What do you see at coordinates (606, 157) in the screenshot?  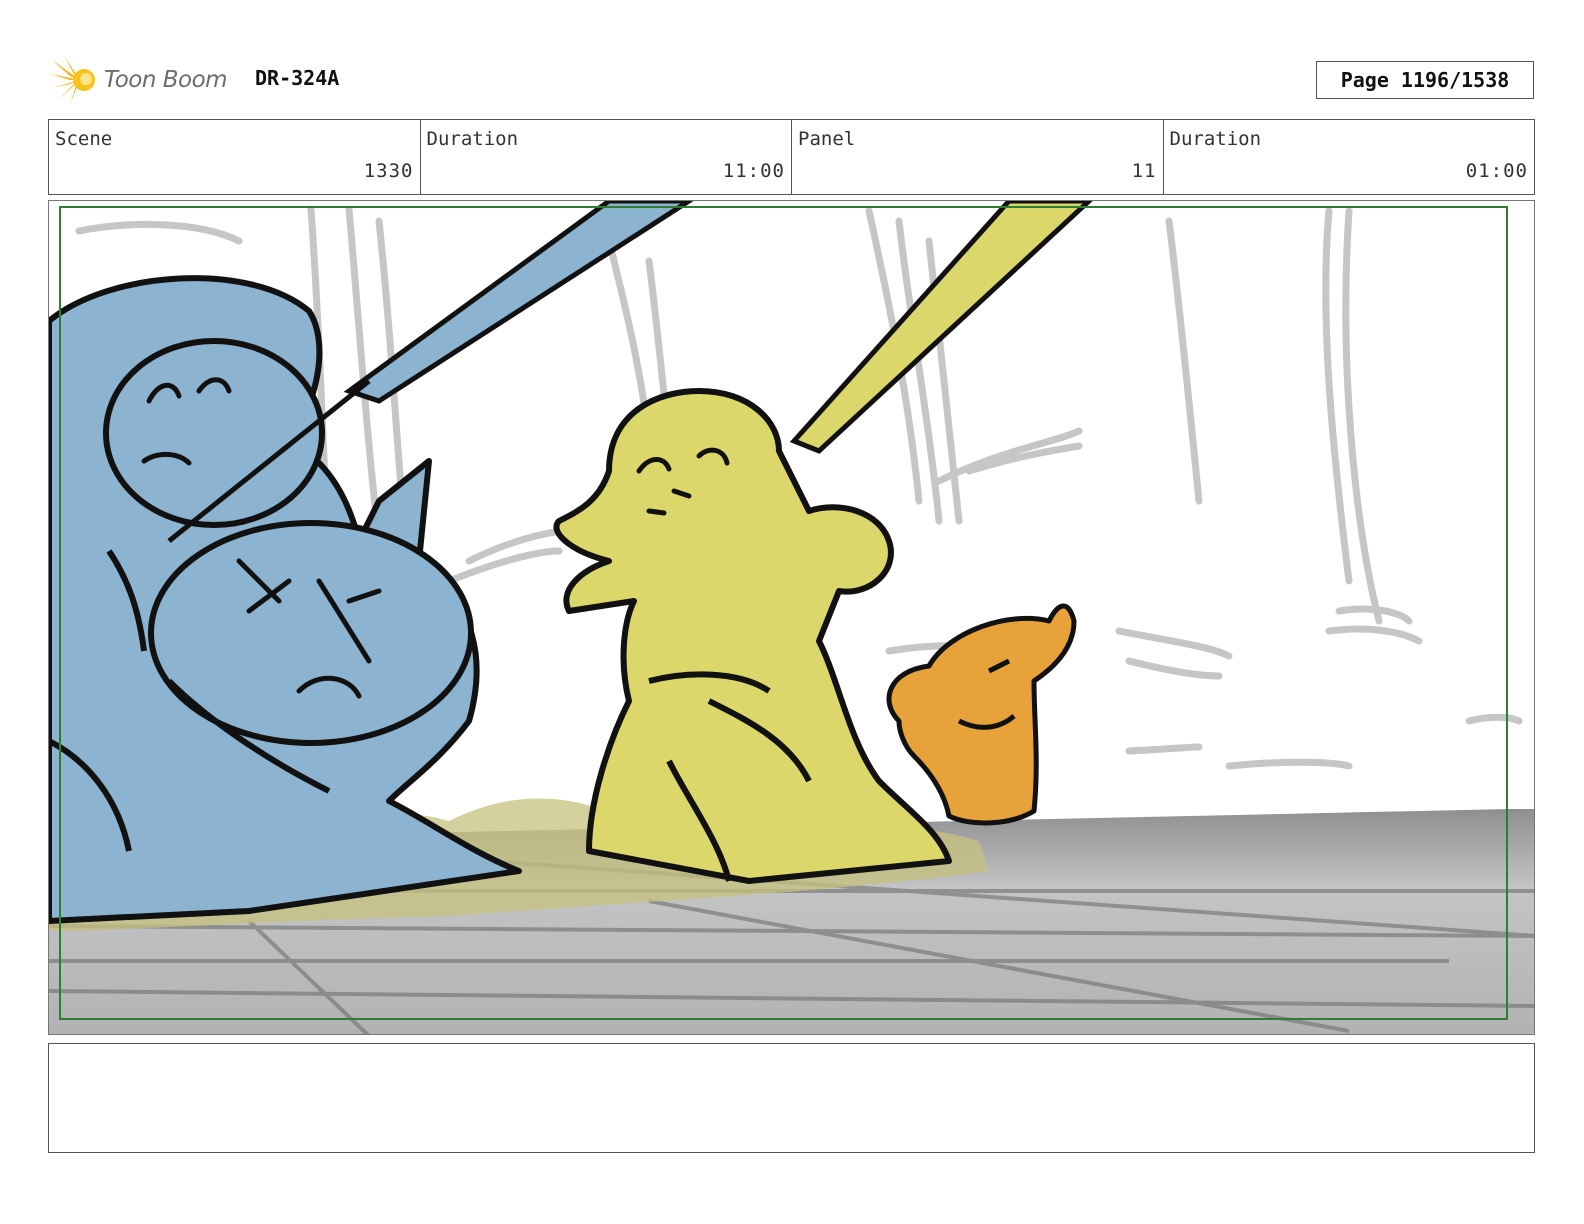 I see `scene-duration-cell: Duration 11:00` at bounding box center [606, 157].